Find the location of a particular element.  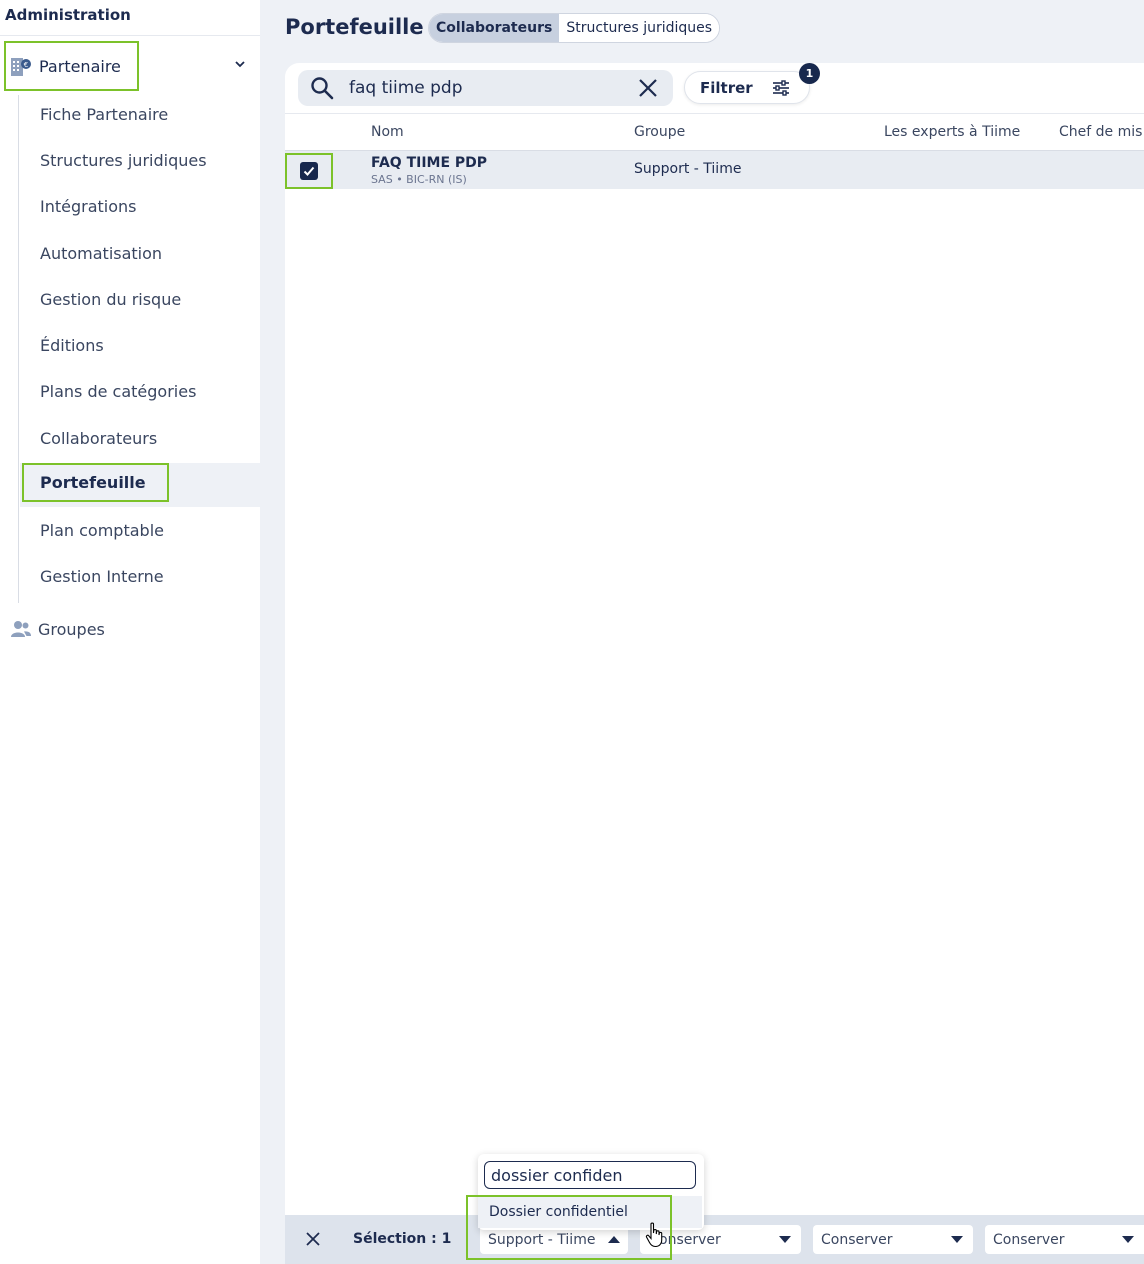

sidebar-item-label: Groupes is located at coordinates (71, 629).